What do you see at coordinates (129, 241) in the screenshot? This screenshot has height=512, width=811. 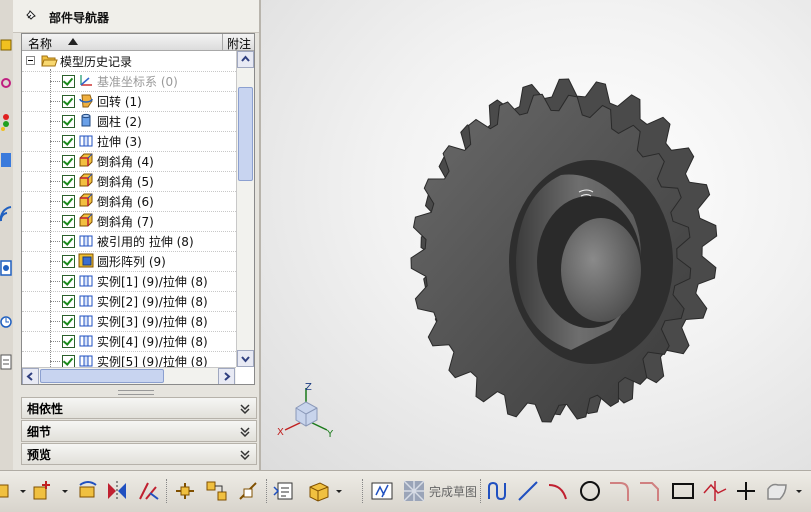 I see `tree-row-8: 被引用的 拉伸 (8)` at bounding box center [129, 241].